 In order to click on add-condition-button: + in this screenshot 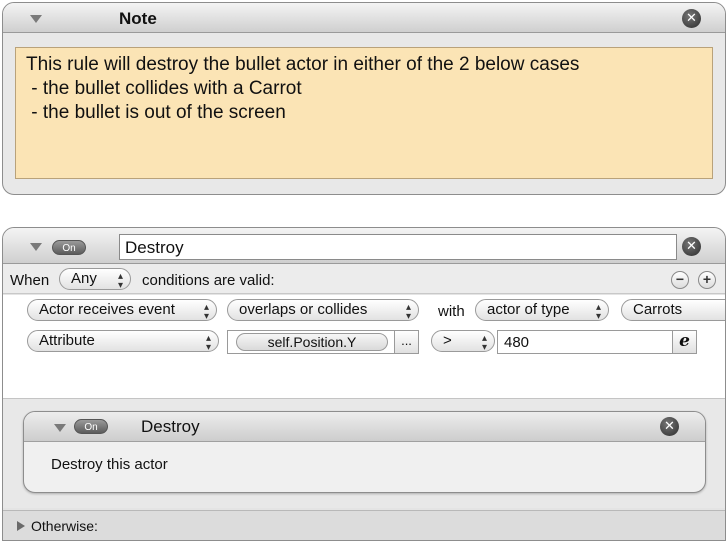, I will do `click(707, 280)`.